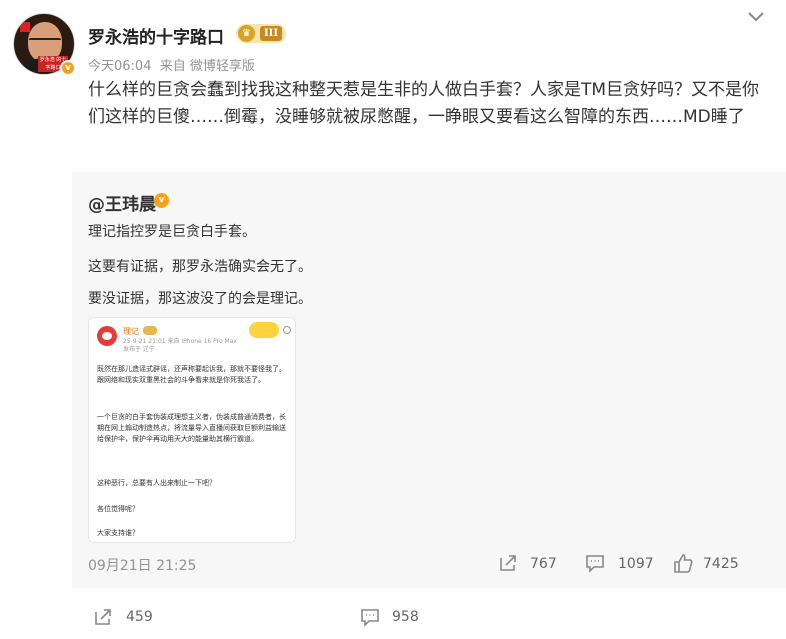 This screenshot has width=786, height=639. What do you see at coordinates (271, 33) in the screenshot?
I see `level-number: III` at bounding box center [271, 33].